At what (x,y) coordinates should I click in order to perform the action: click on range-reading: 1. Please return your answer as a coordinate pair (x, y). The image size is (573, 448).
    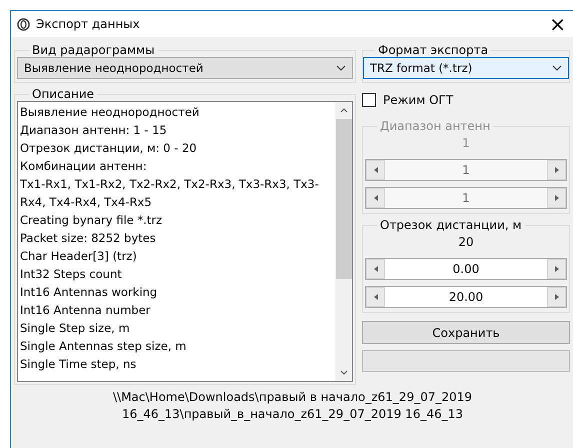
    Looking at the image, I should click on (466, 143).